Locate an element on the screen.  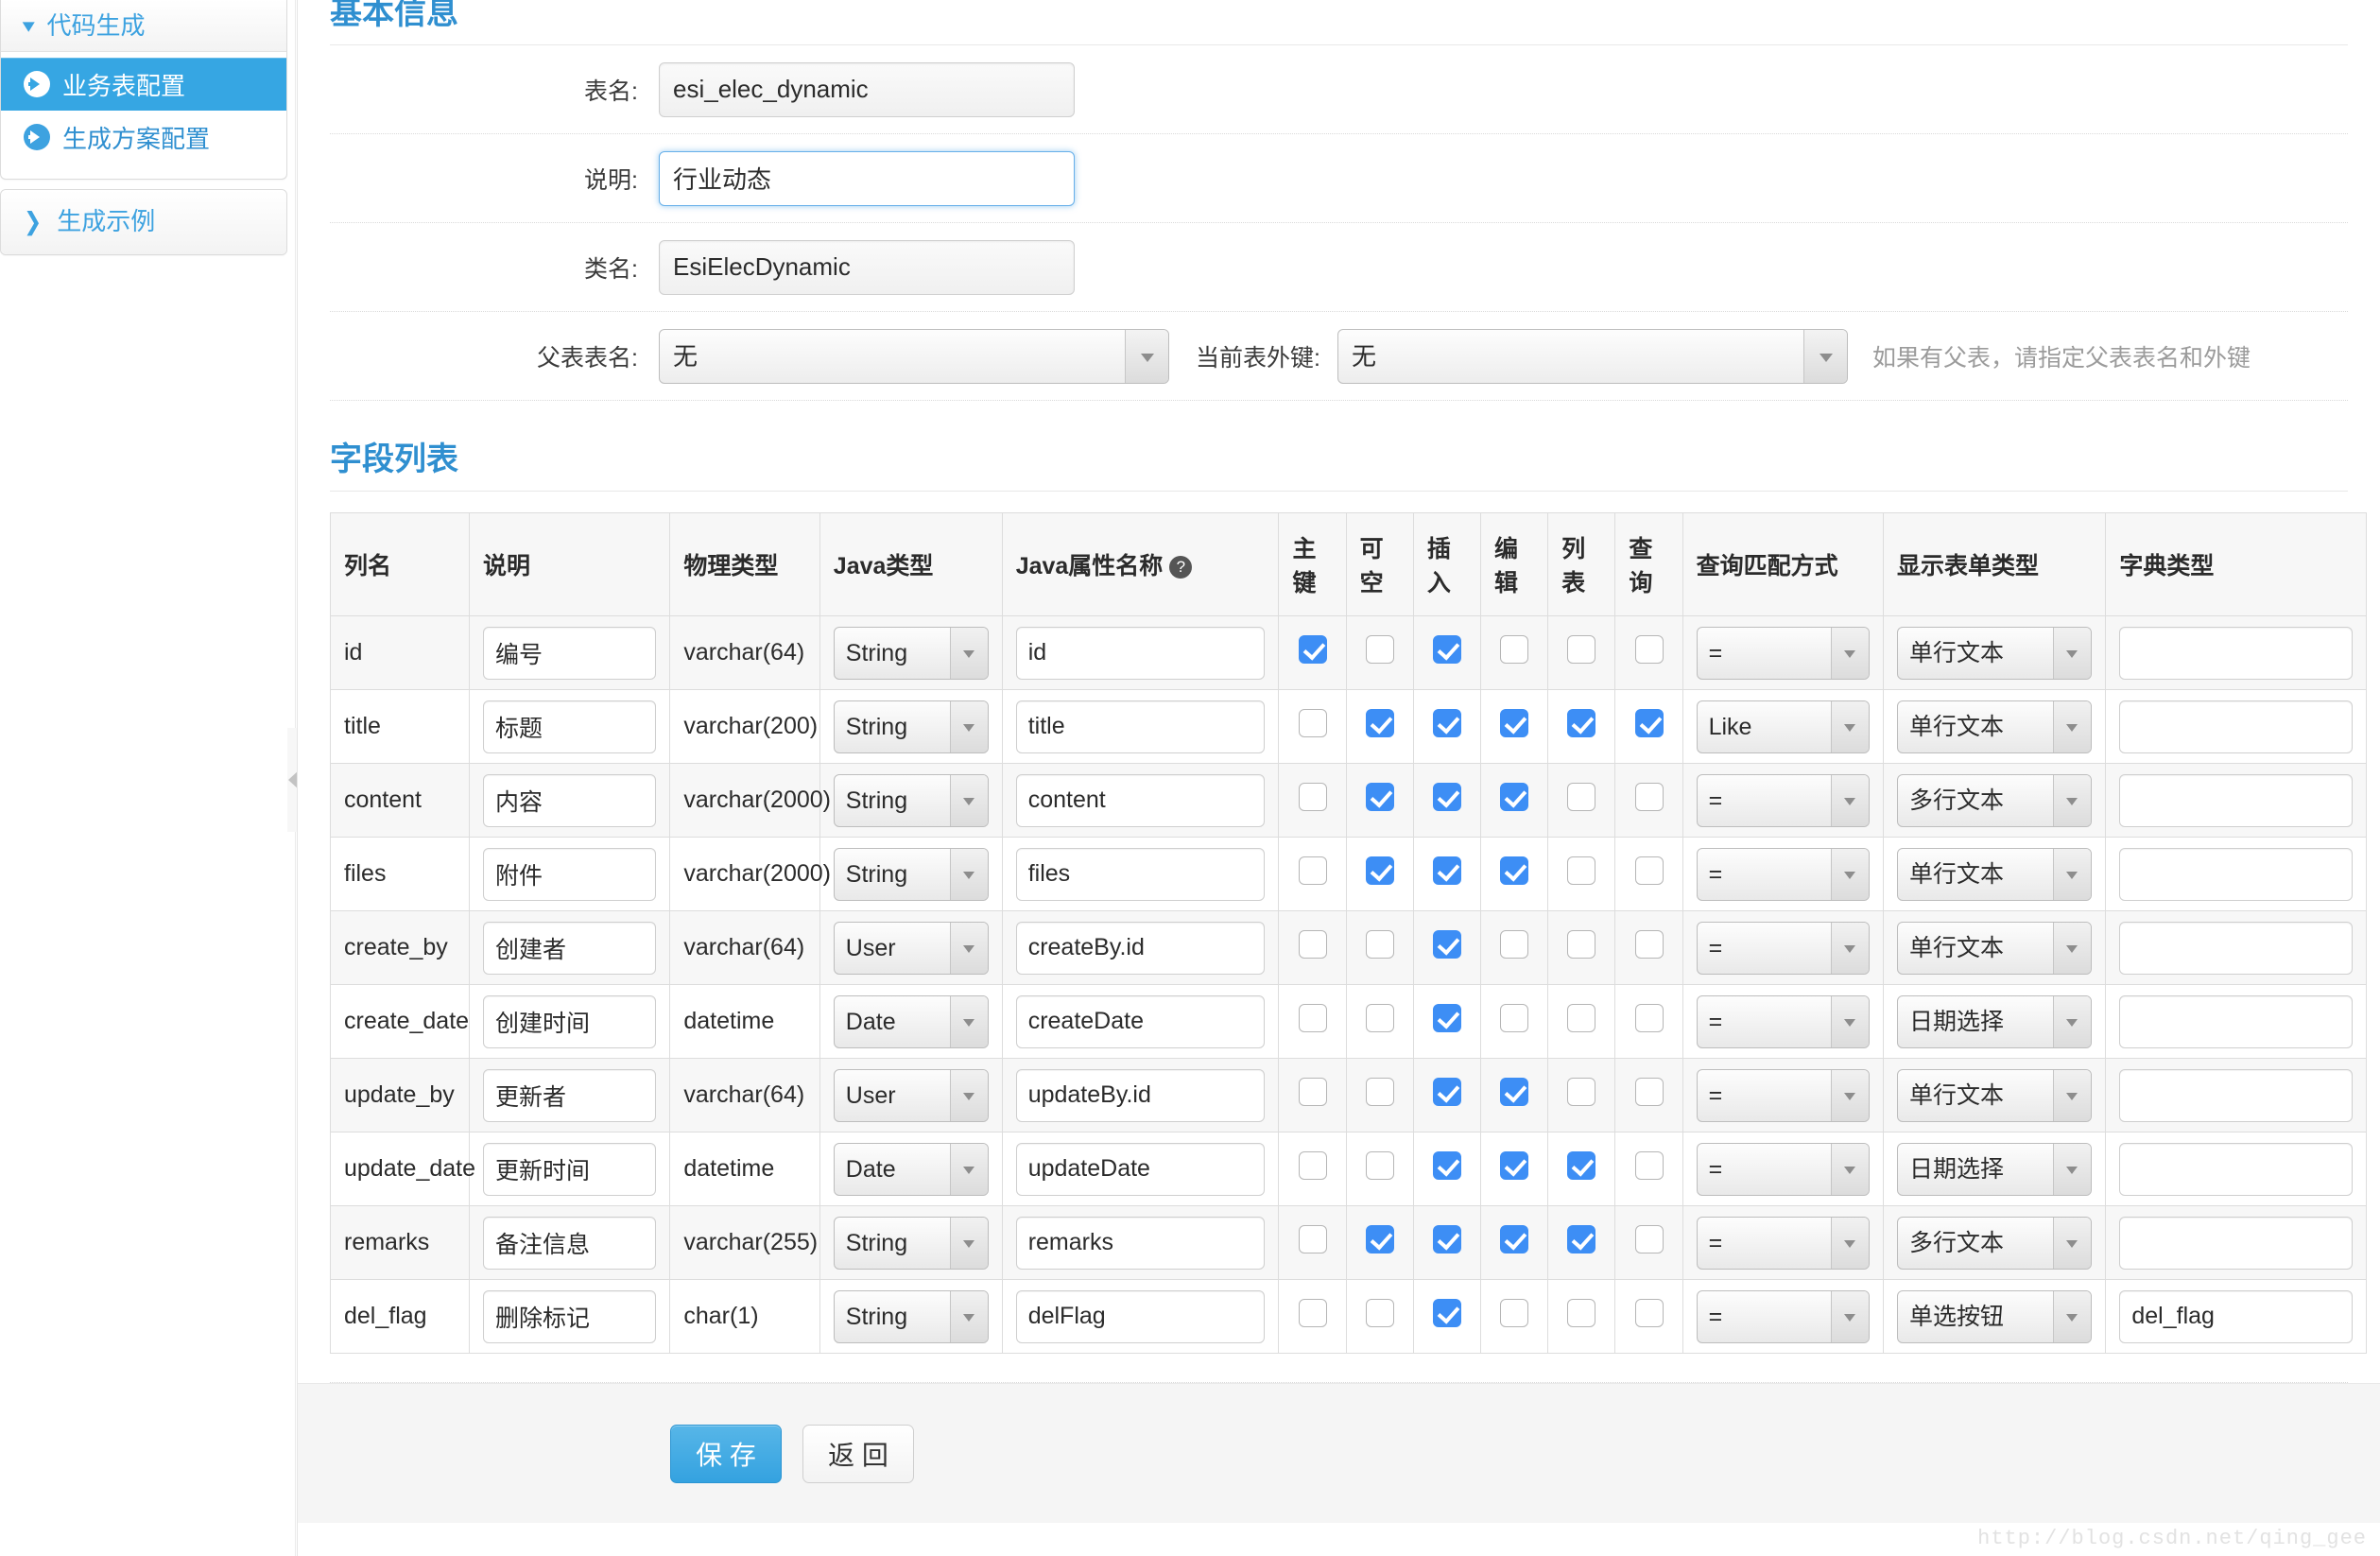
sidebar-item-business-table-config: 业务表配置 is located at coordinates (143, 85).